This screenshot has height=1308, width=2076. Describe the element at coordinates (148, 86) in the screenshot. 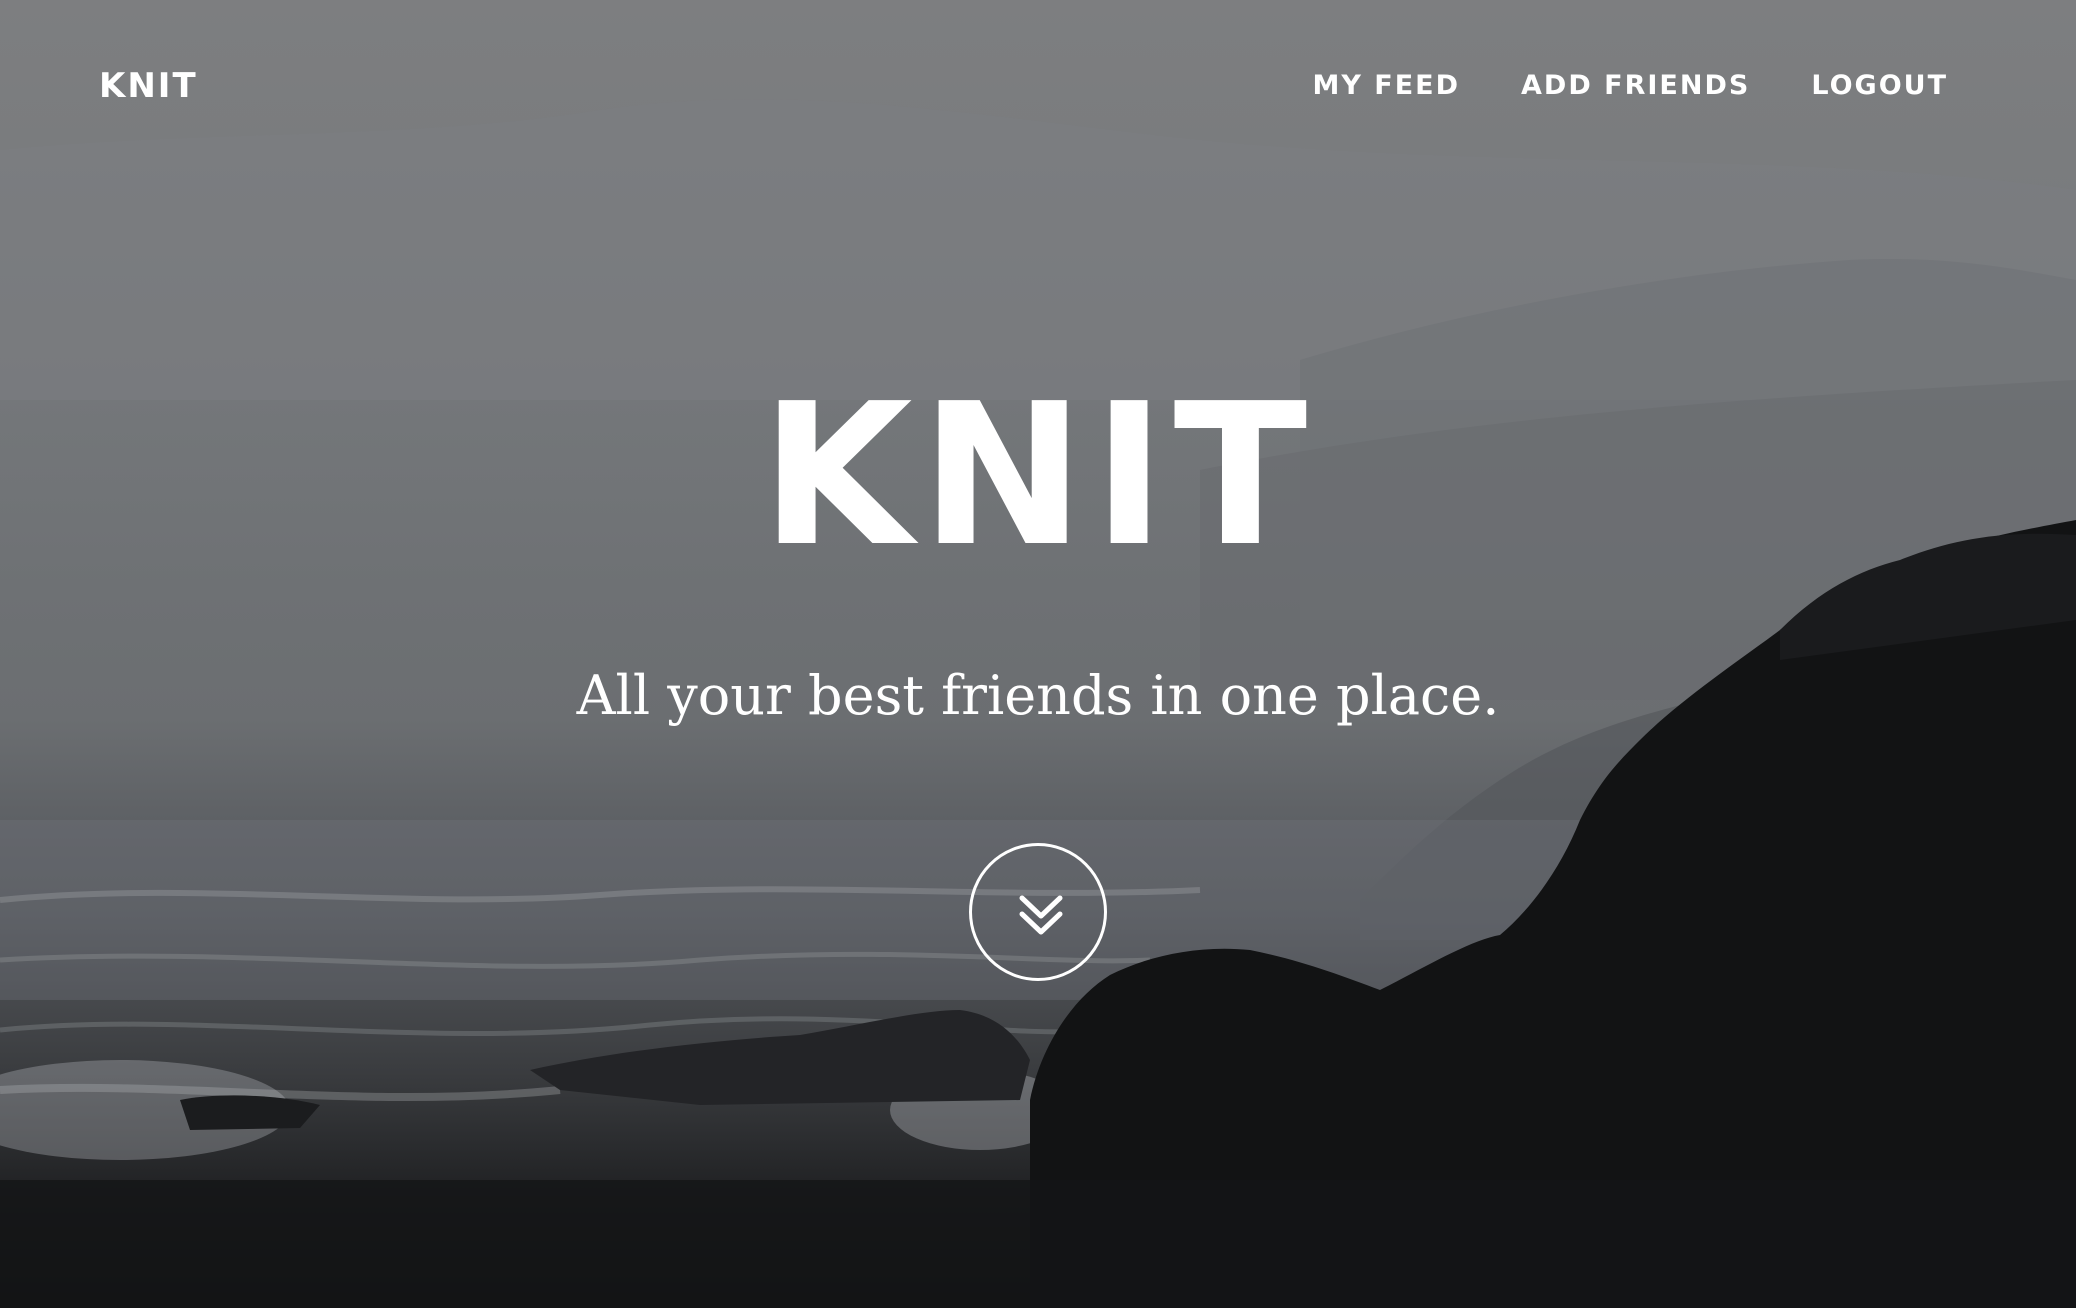

I see `brand-logo-link: KNIT` at that location.